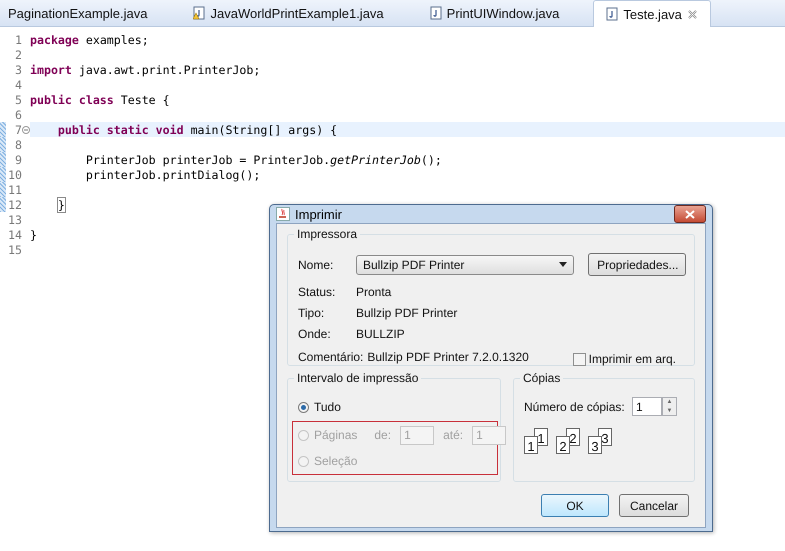 The height and width of the screenshot is (551, 785). Describe the element at coordinates (199, 13) in the screenshot. I see `java-file-warning-icon` at that location.